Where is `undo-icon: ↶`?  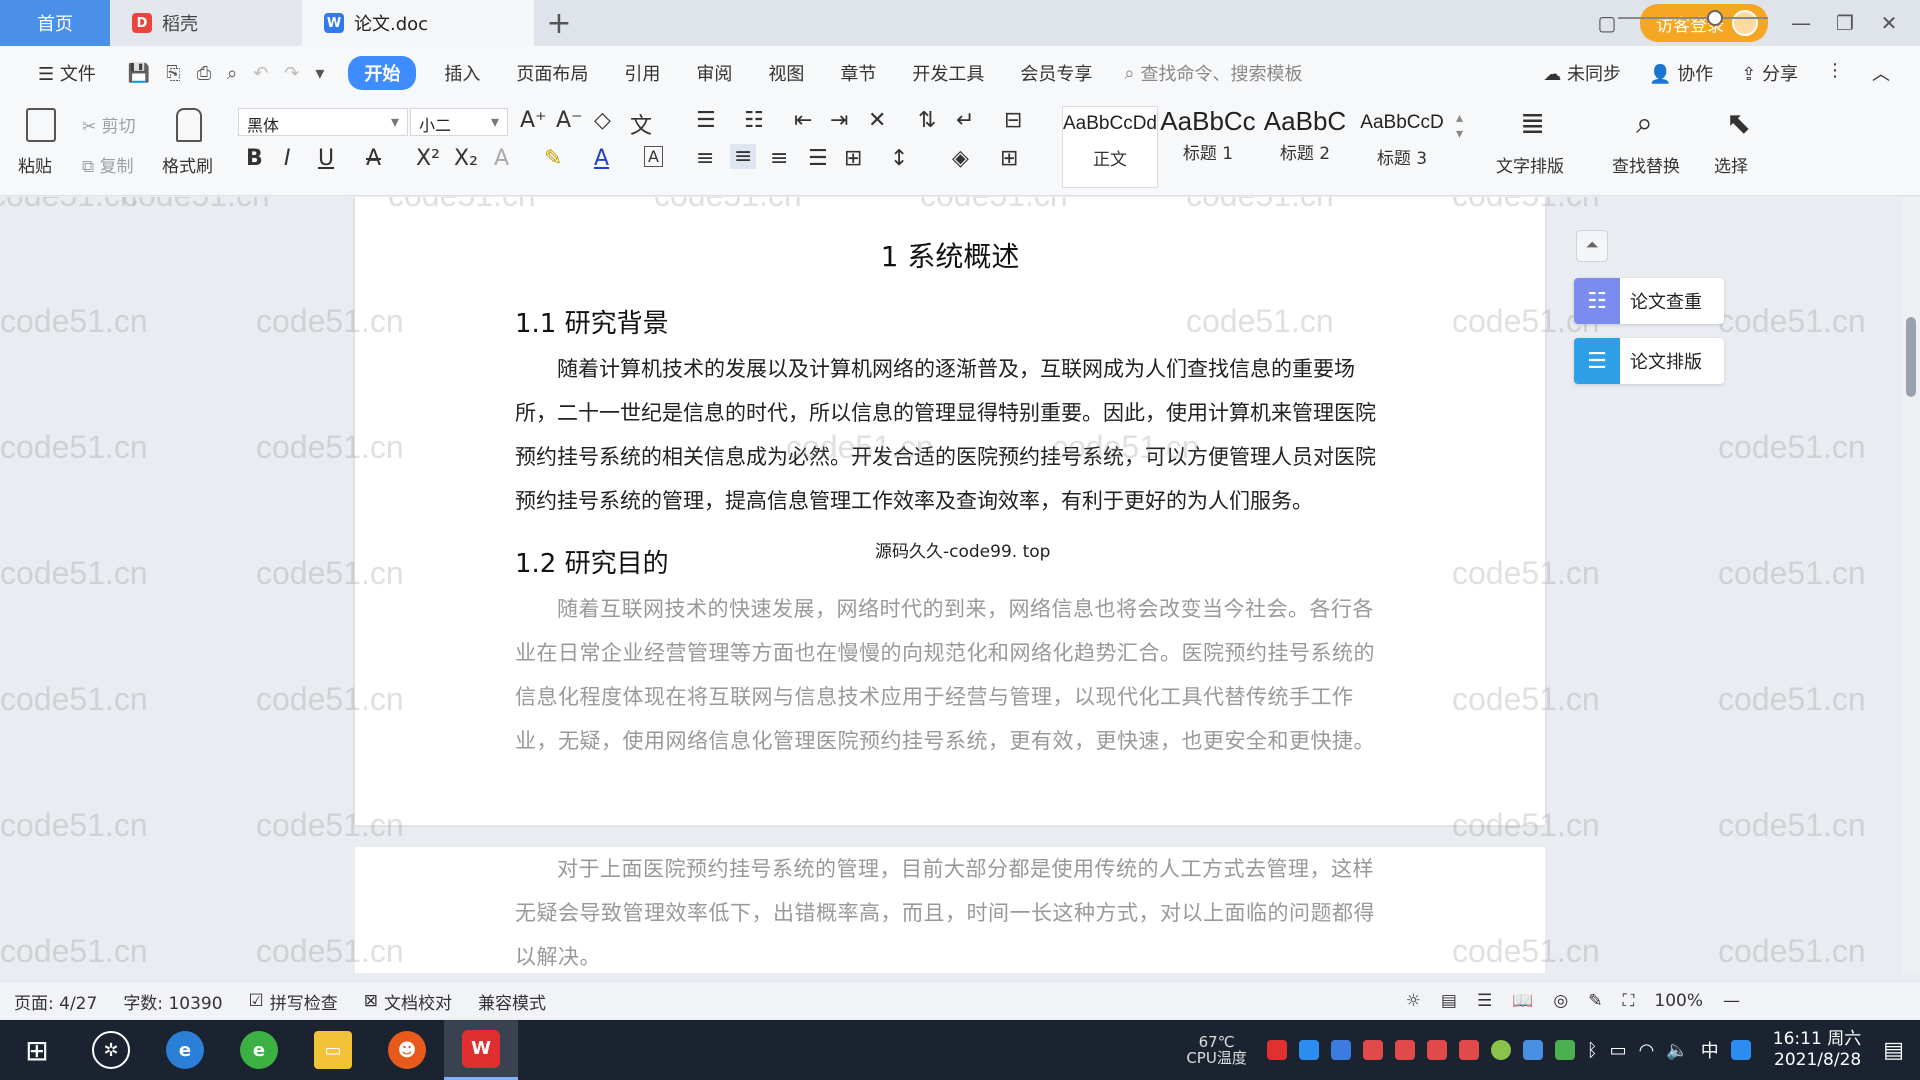
undo-icon: ↶ is located at coordinates (260, 73).